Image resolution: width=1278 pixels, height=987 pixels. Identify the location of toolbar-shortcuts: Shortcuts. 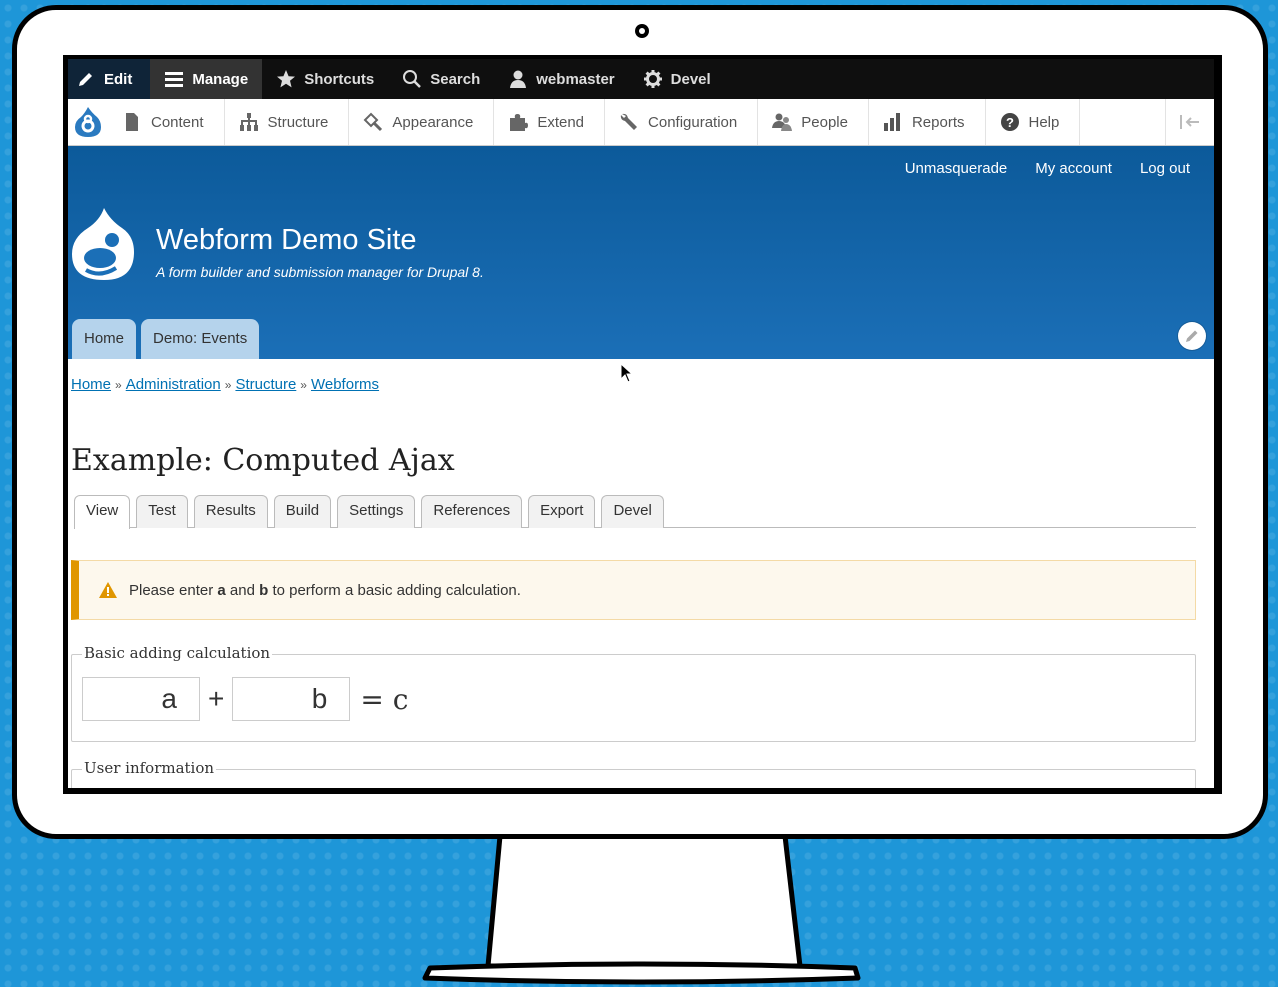
(325, 79).